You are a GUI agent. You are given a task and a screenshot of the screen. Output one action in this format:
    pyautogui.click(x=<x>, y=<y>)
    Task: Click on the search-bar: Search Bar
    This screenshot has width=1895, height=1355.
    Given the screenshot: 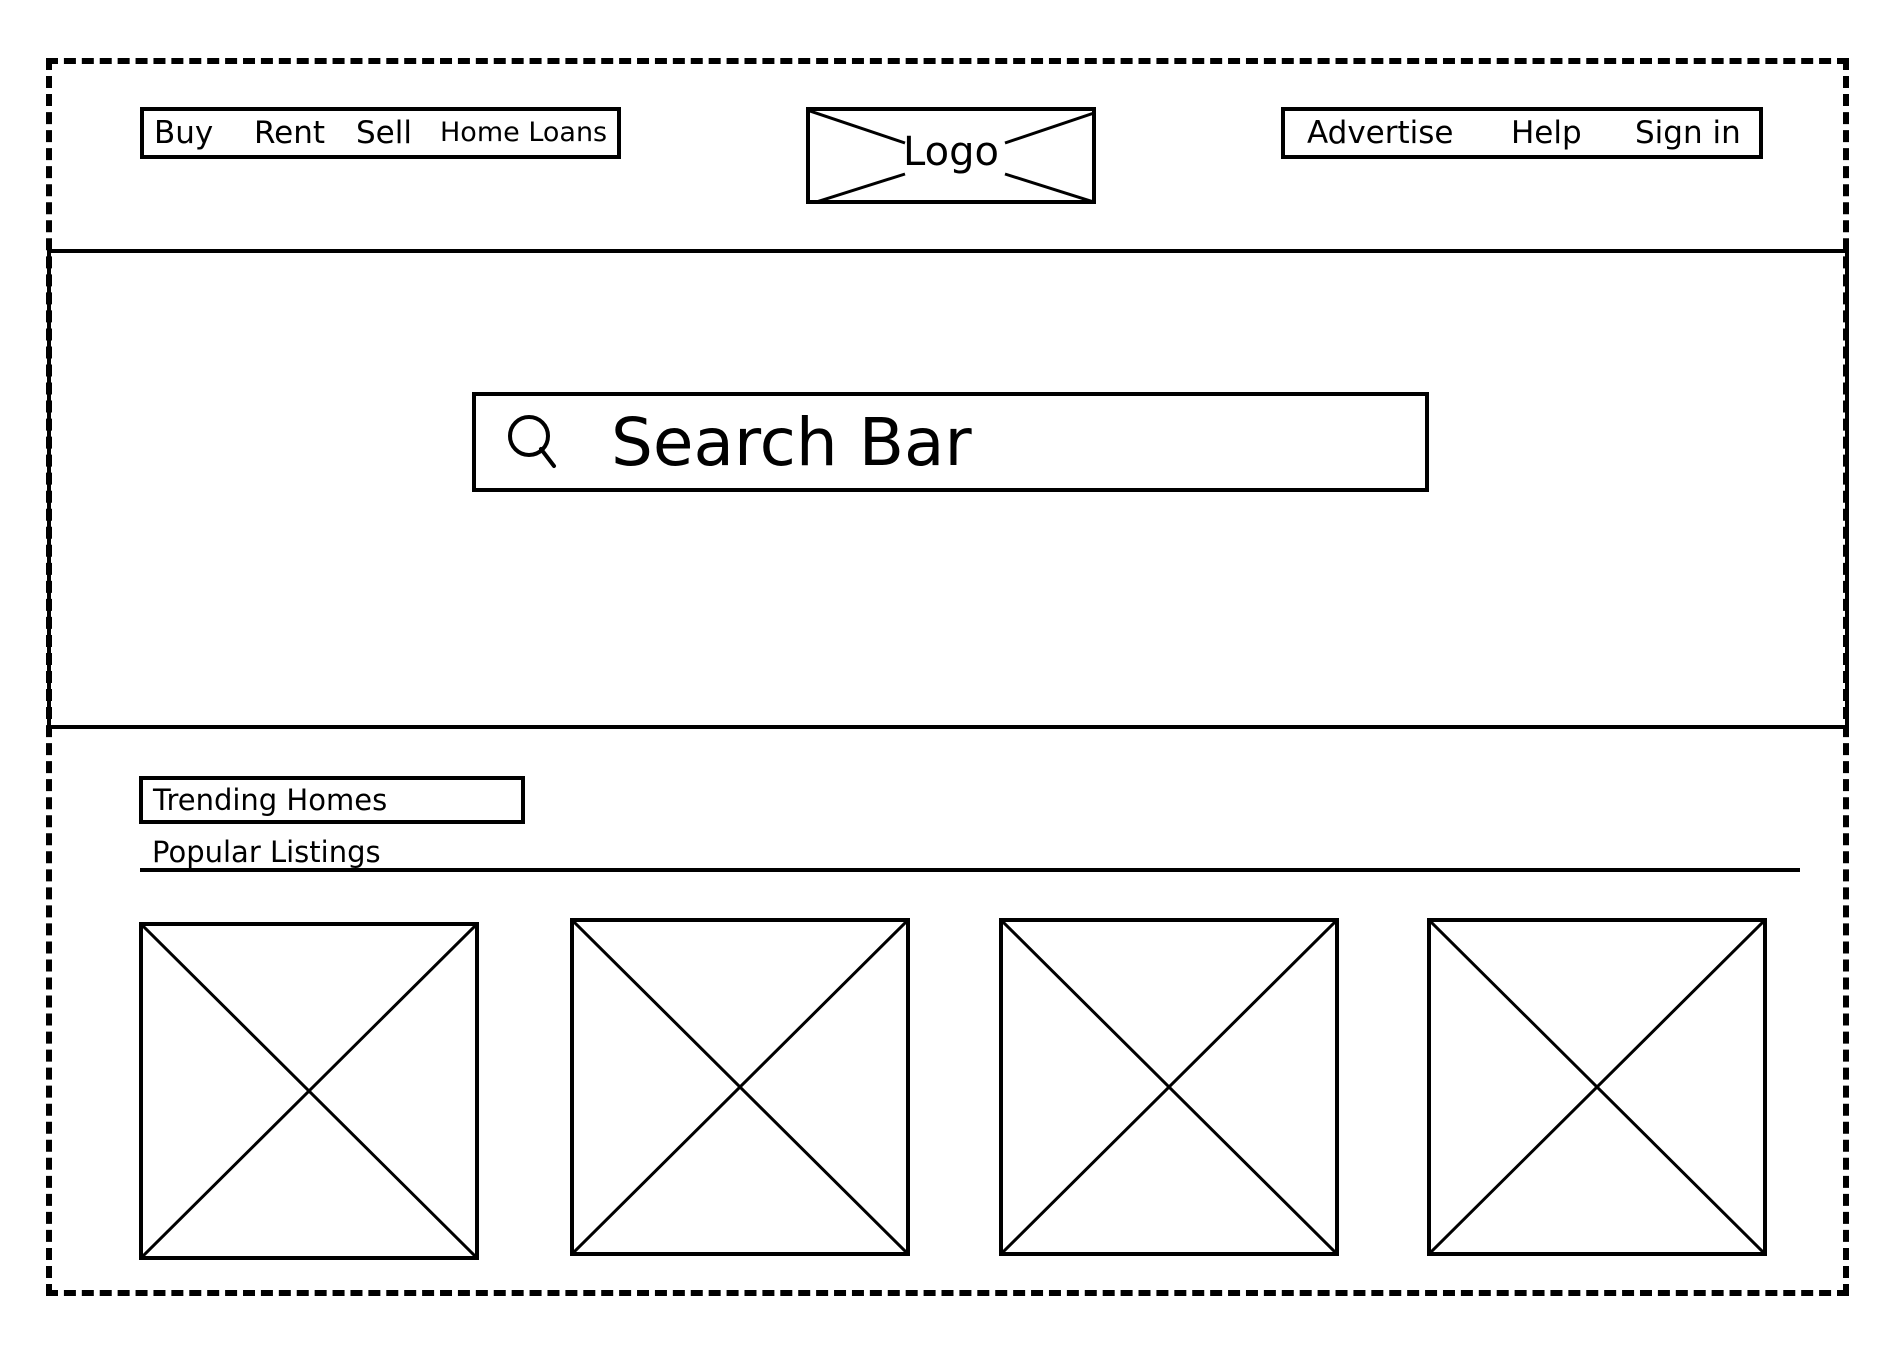 What is the action you would take?
    pyautogui.click(x=950, y=442)
    